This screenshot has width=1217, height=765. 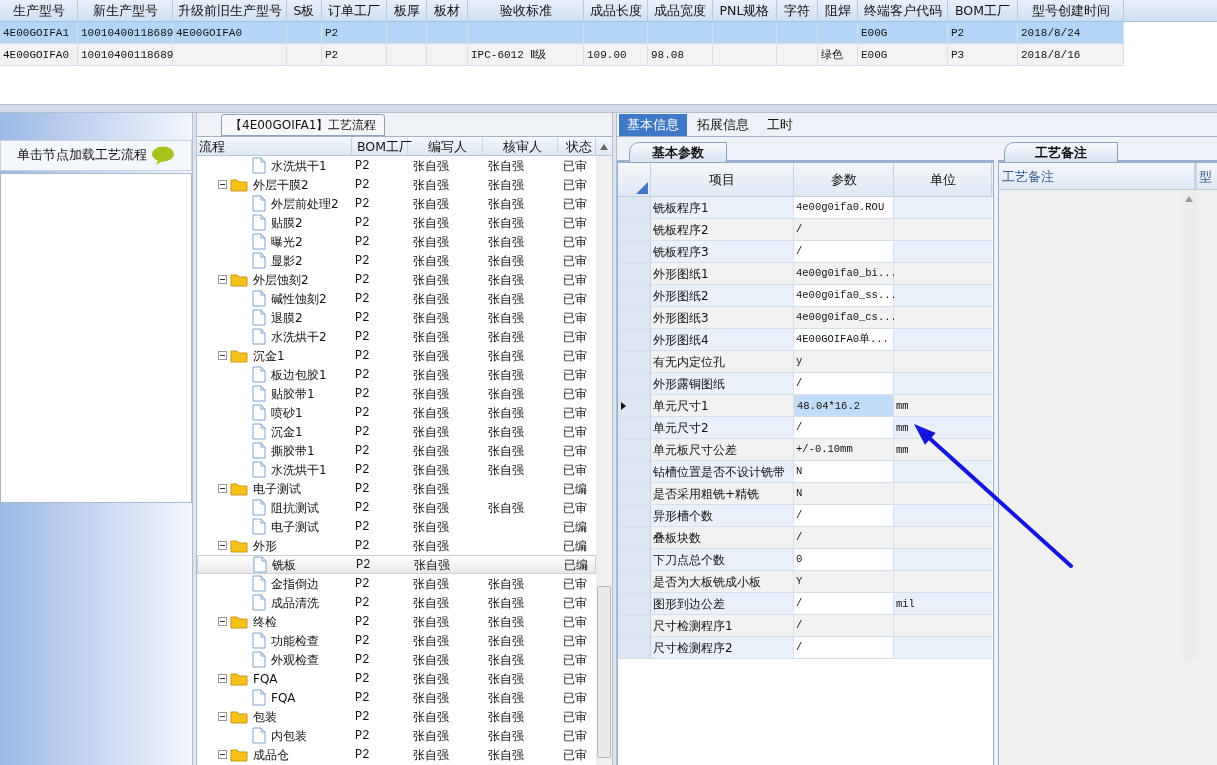 What do you see at coordinates (396, 583) in the screenshot?
I see `tree-row: 金指倒边 P2 张自强 张自强 已审` at bounding box center [396, 583].